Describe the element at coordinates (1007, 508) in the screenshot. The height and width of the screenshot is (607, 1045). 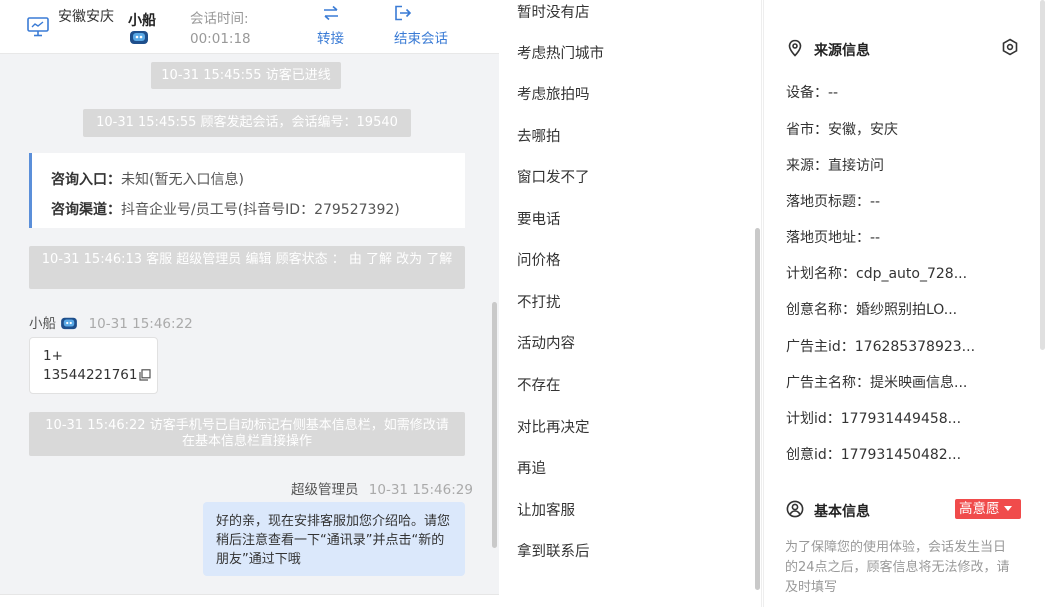
I see `caret-down-icon` at that location.